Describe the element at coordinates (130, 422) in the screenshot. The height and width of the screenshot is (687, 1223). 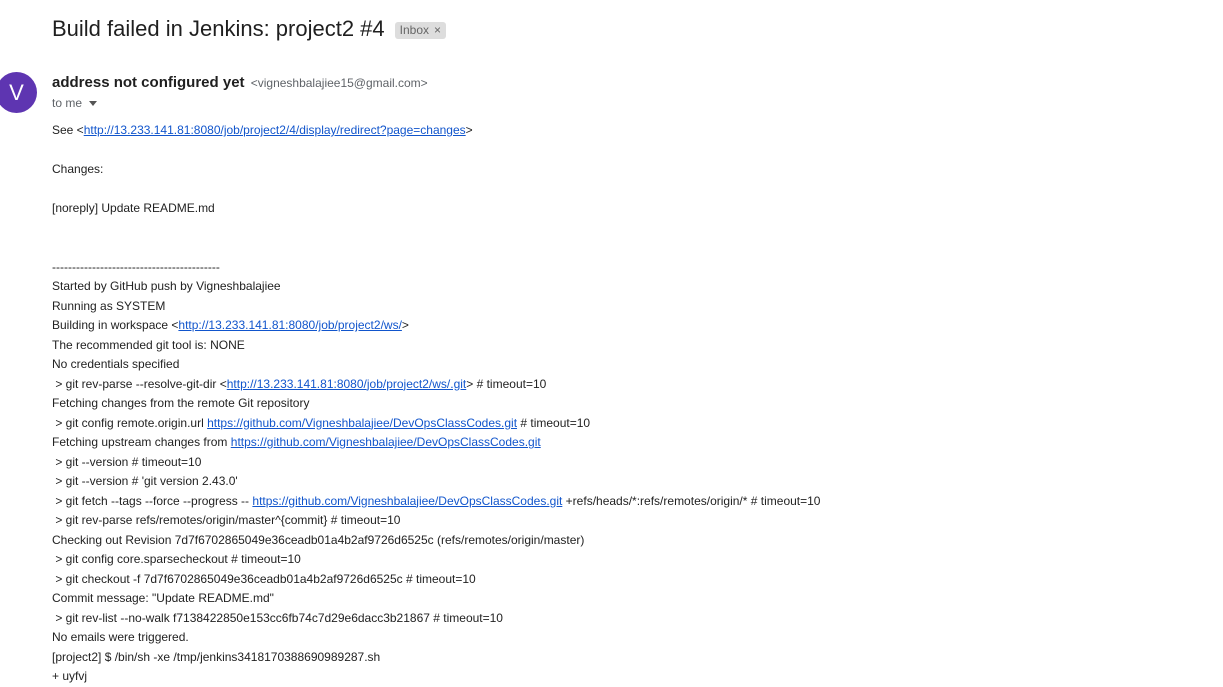
I see `body-text: > git config remote.origin.url` at that location.